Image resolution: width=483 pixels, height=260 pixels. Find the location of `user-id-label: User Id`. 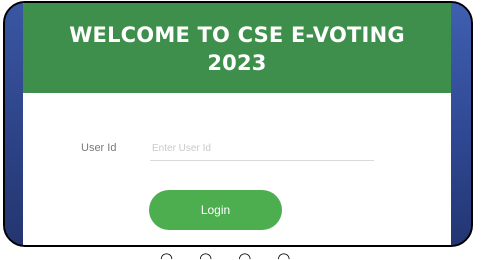

user-id-label: User Id is located at coordinates (99, 148).